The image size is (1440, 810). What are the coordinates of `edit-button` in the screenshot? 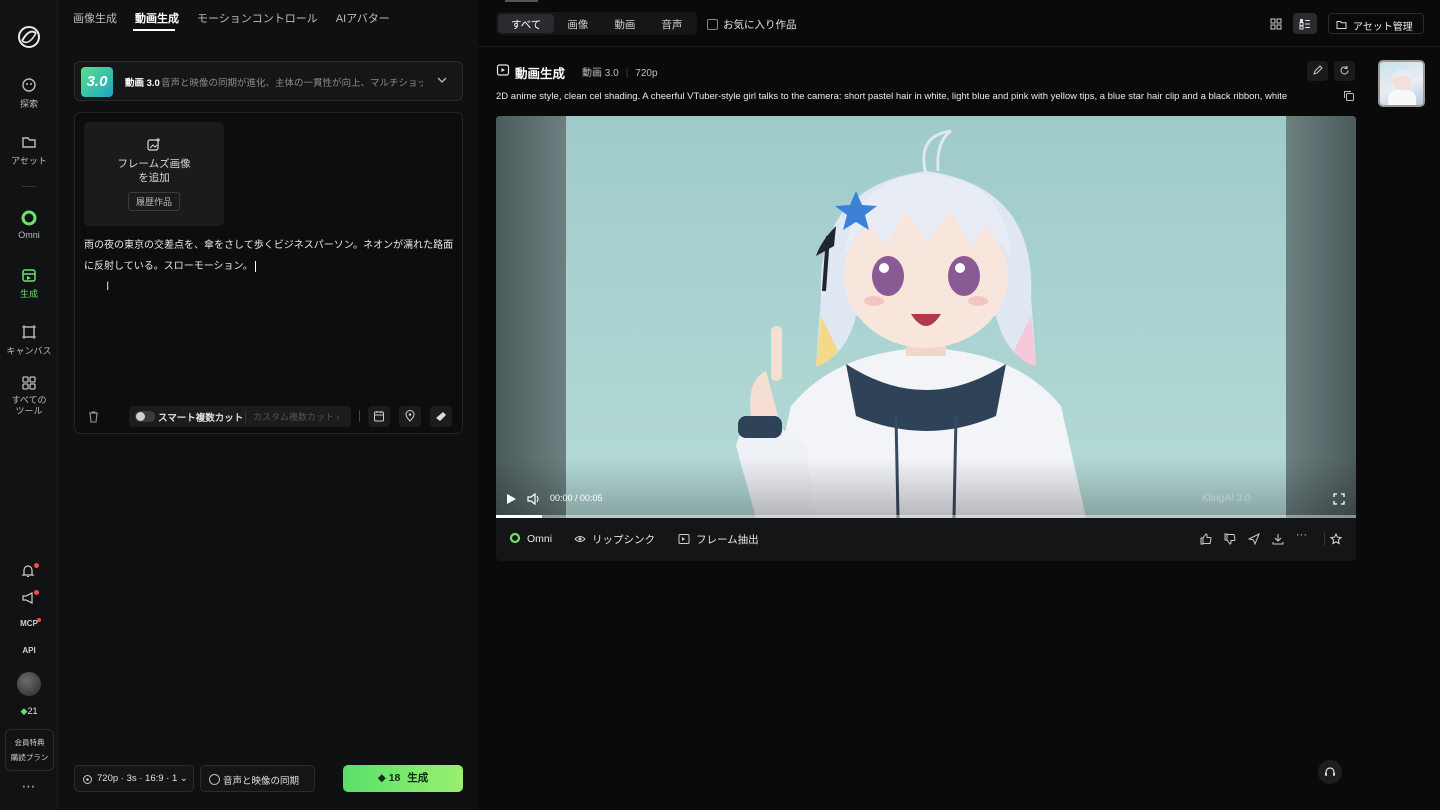 It's located at (1317, 71).